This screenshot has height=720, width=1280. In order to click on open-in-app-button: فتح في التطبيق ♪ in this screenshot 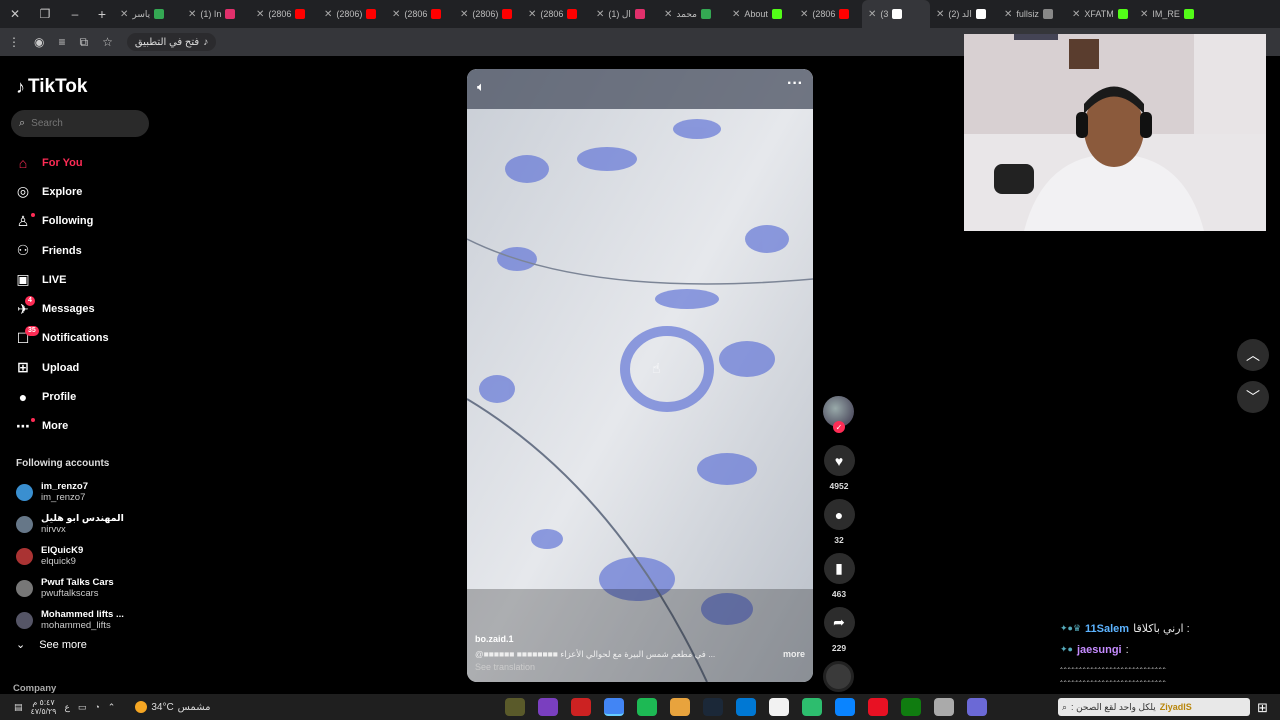, I will do `click(171, 42)`.